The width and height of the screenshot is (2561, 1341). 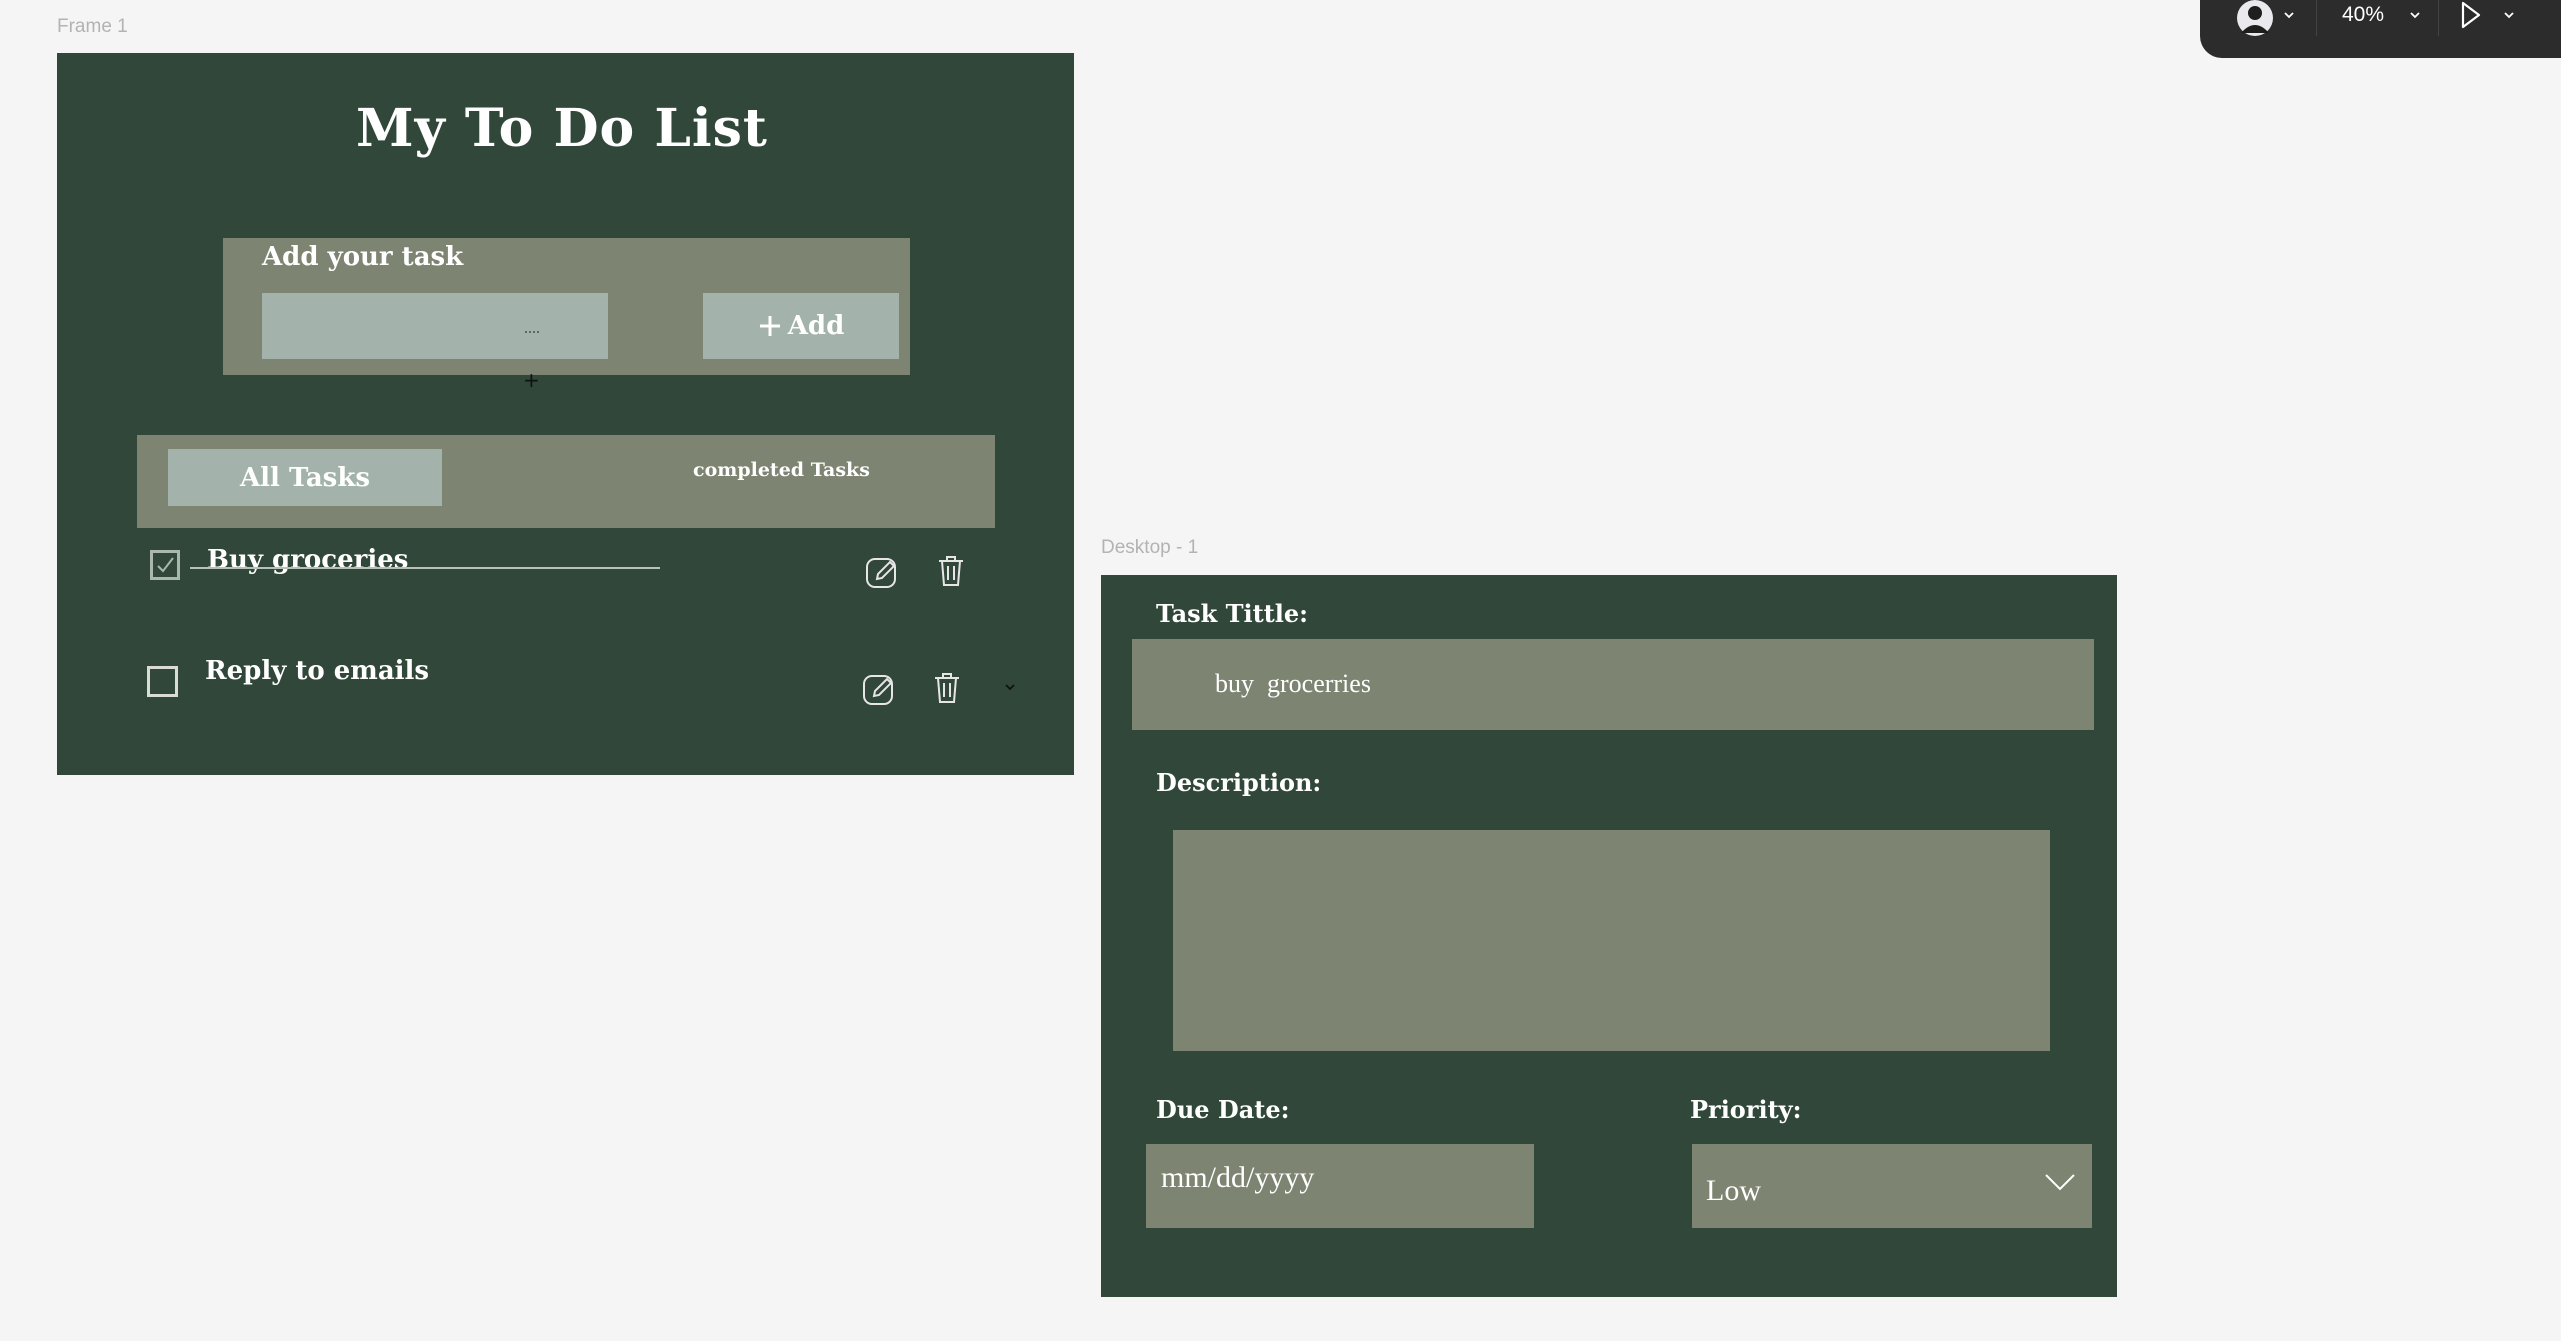 What do you see at coordinates (317, 671) in the screenshot?
I see `task-title: Reply to emails` at bounding box center [317, 671].